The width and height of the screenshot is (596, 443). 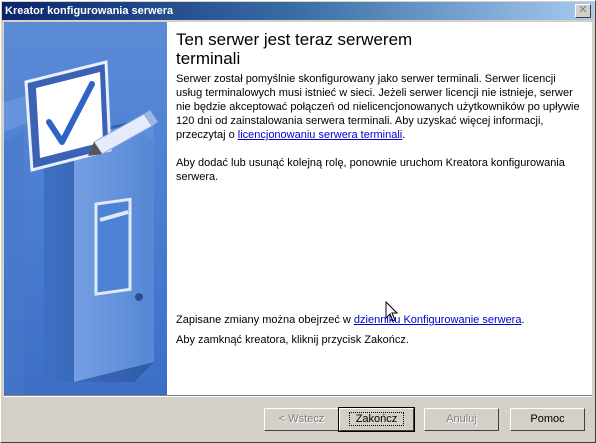 I want to click on mouse-cursor-icon, so click(x=392, y=311).